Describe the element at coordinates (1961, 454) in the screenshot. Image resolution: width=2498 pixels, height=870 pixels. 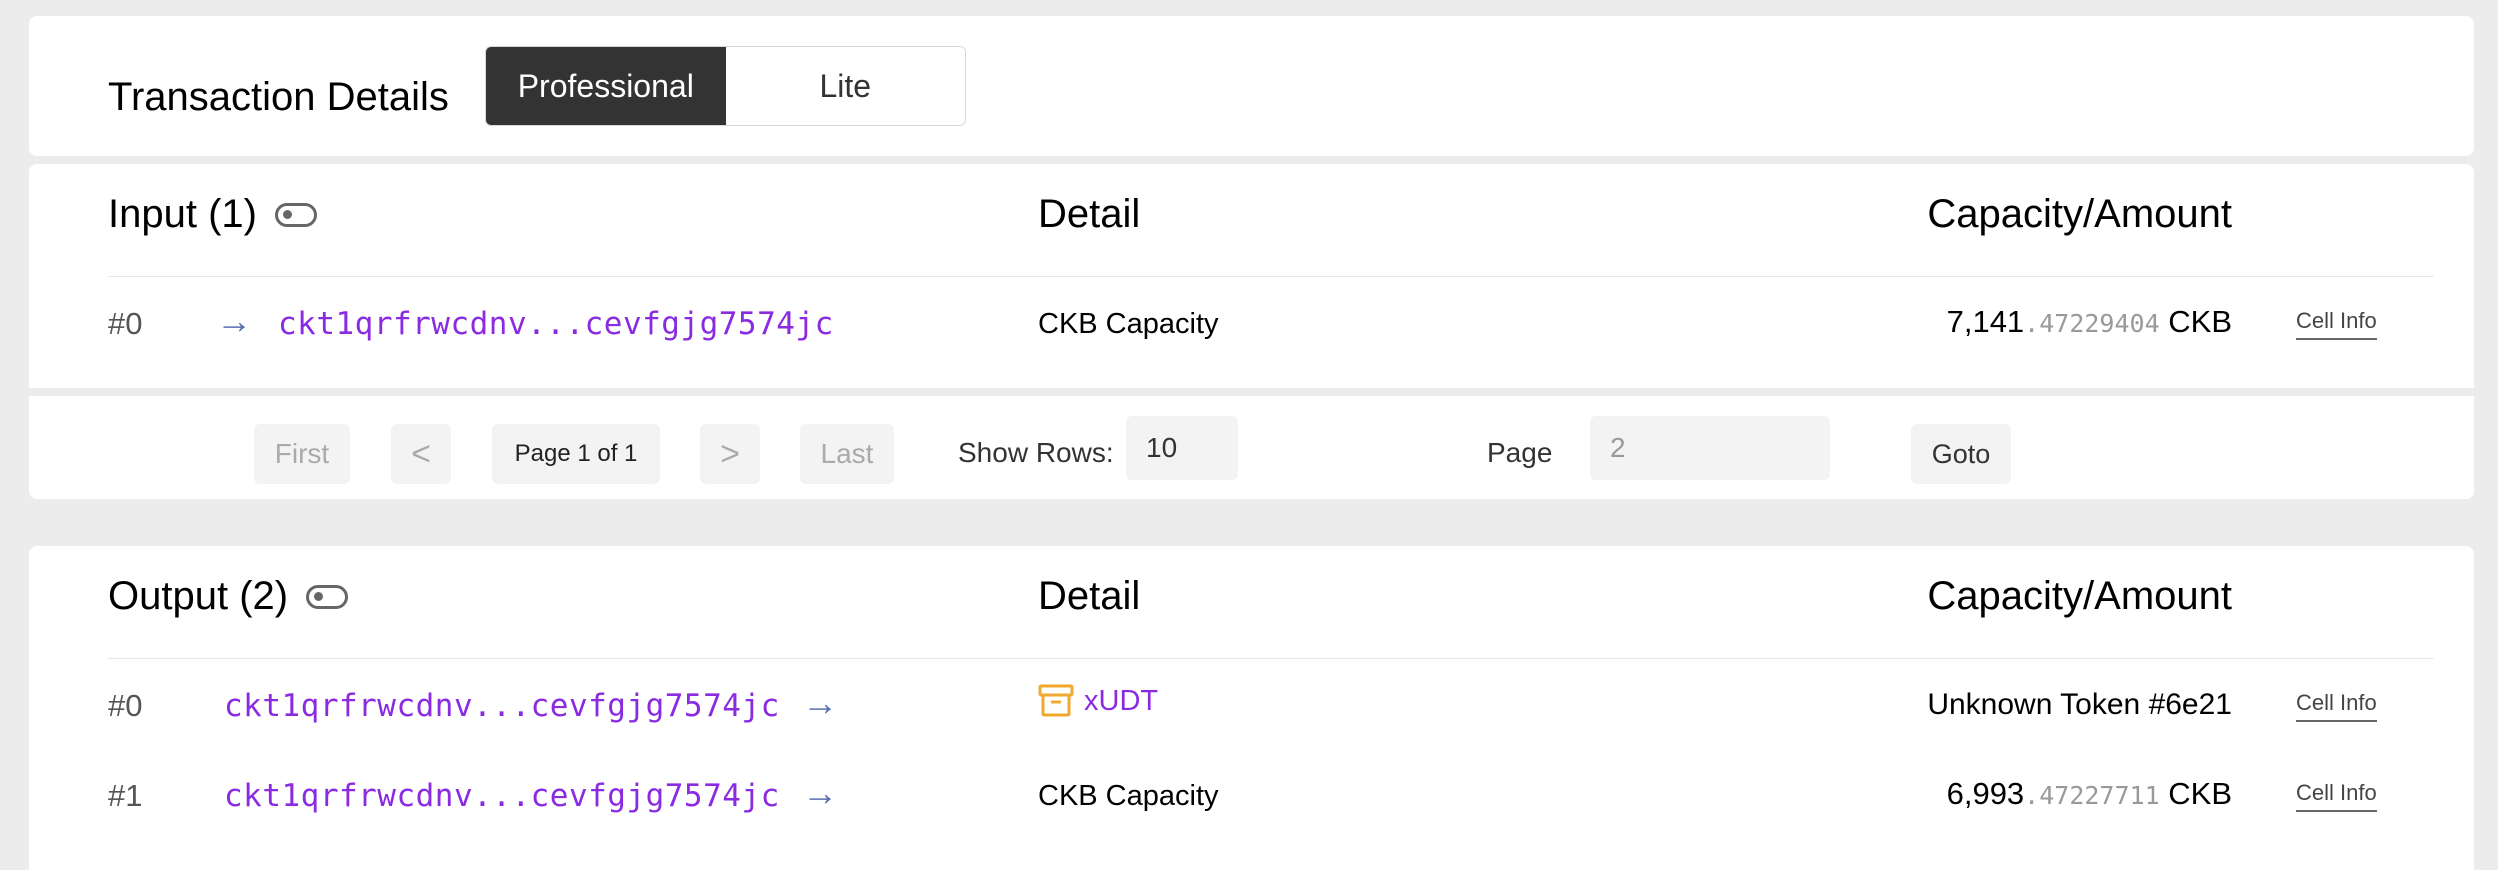
I see `goto-button: Goto` at that location.